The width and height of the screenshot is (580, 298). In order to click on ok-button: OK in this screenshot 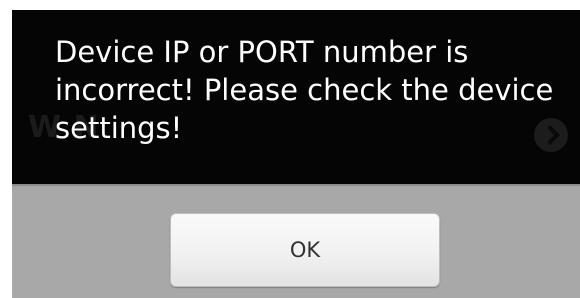, I will do `click(305, 250)`.